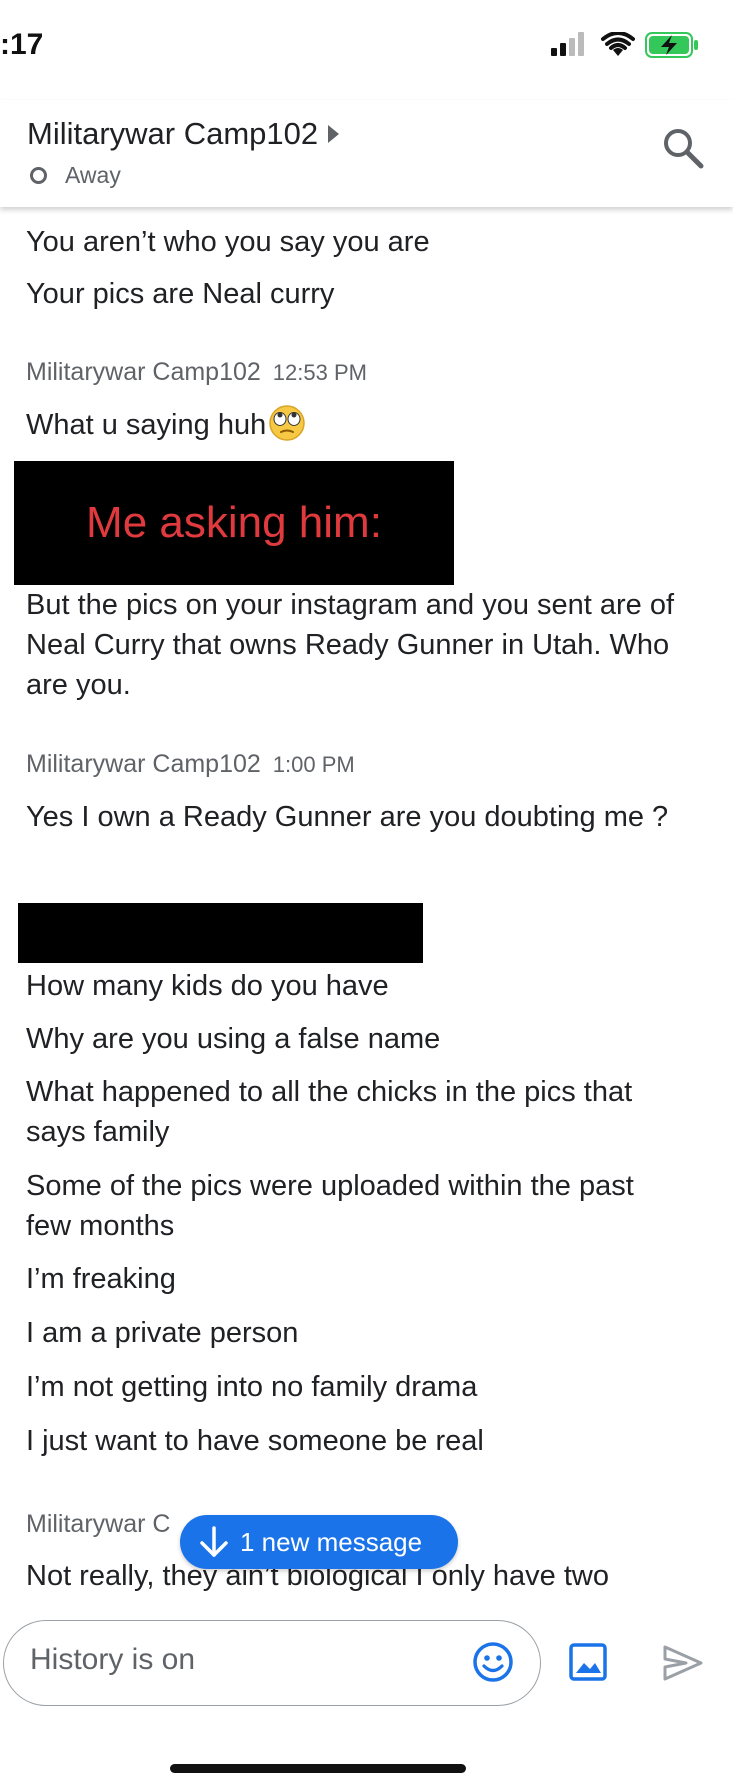 Image resolution: width=733 pixels, height=1780 pixels. Describe the element at coordinates (220, 933) in the screenshot. I see `redaction-box` at that location.